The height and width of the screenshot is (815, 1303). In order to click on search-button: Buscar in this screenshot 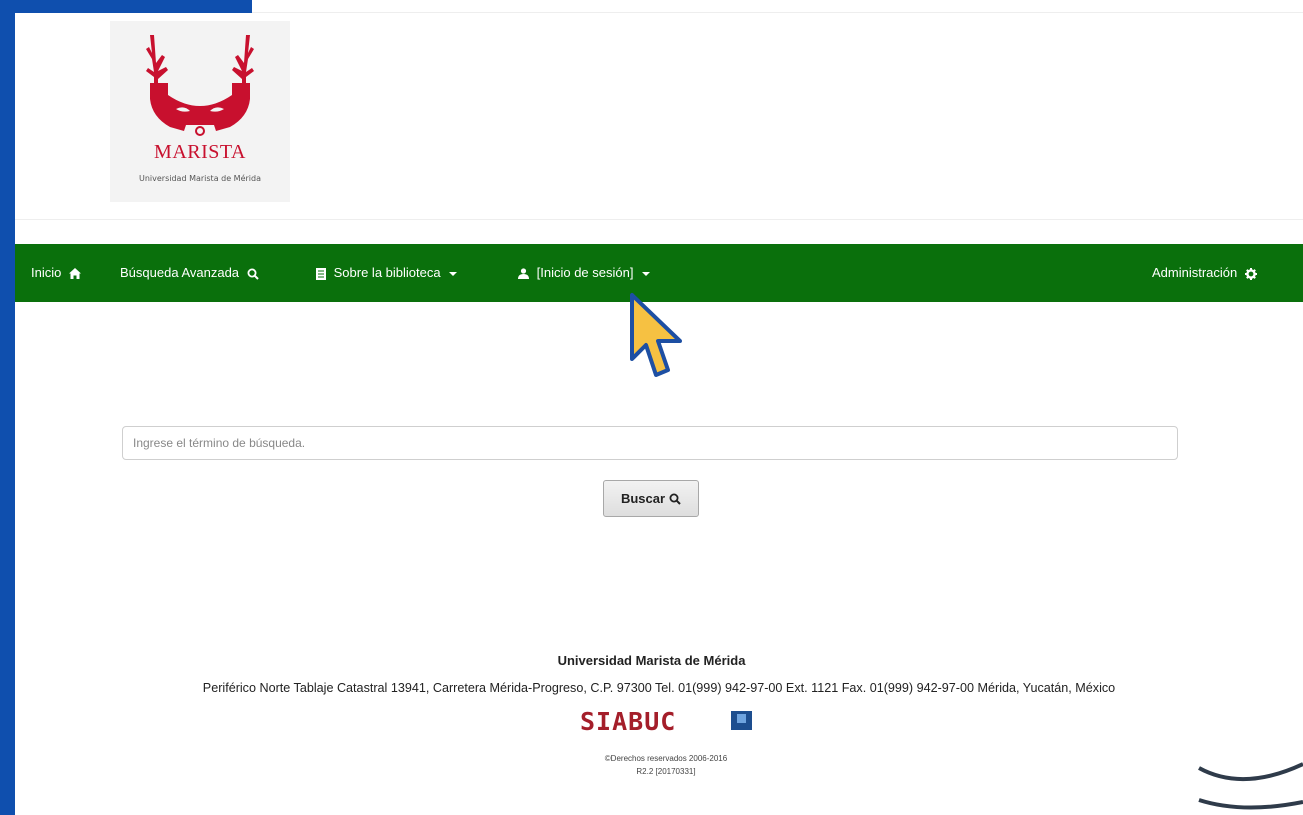, I will do `click(651, 498)`.